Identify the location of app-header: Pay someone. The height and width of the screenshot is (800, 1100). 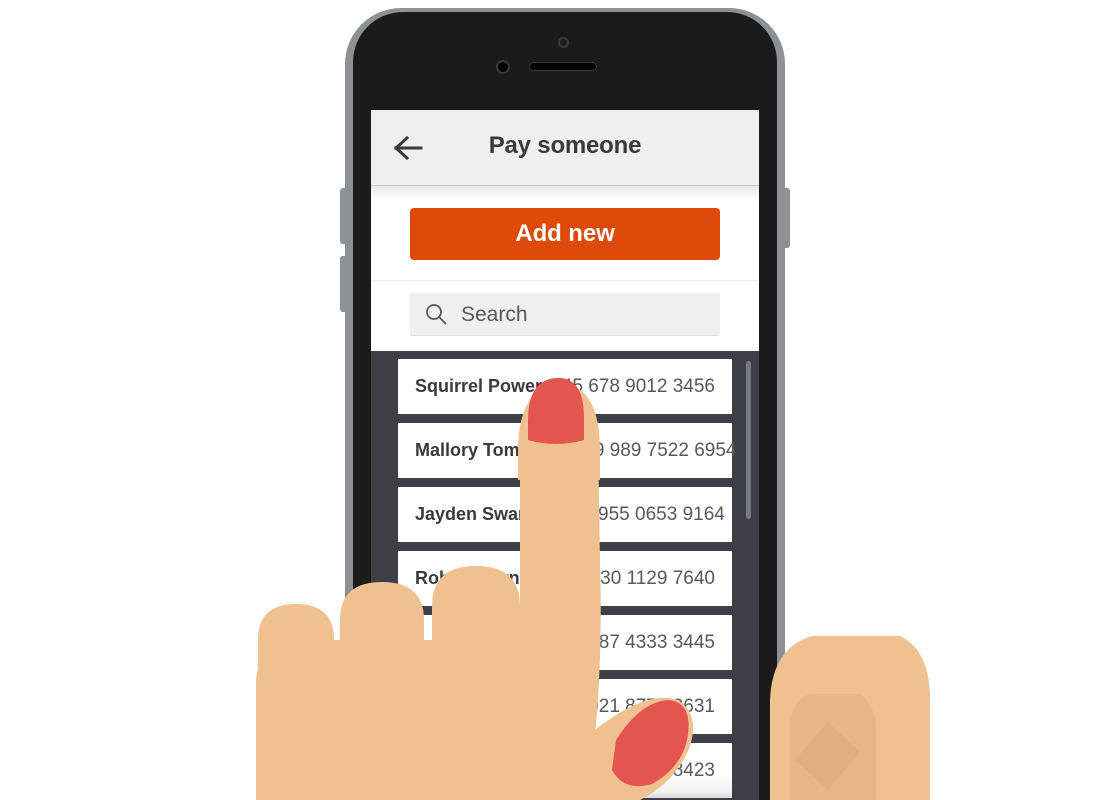
(565, 148).